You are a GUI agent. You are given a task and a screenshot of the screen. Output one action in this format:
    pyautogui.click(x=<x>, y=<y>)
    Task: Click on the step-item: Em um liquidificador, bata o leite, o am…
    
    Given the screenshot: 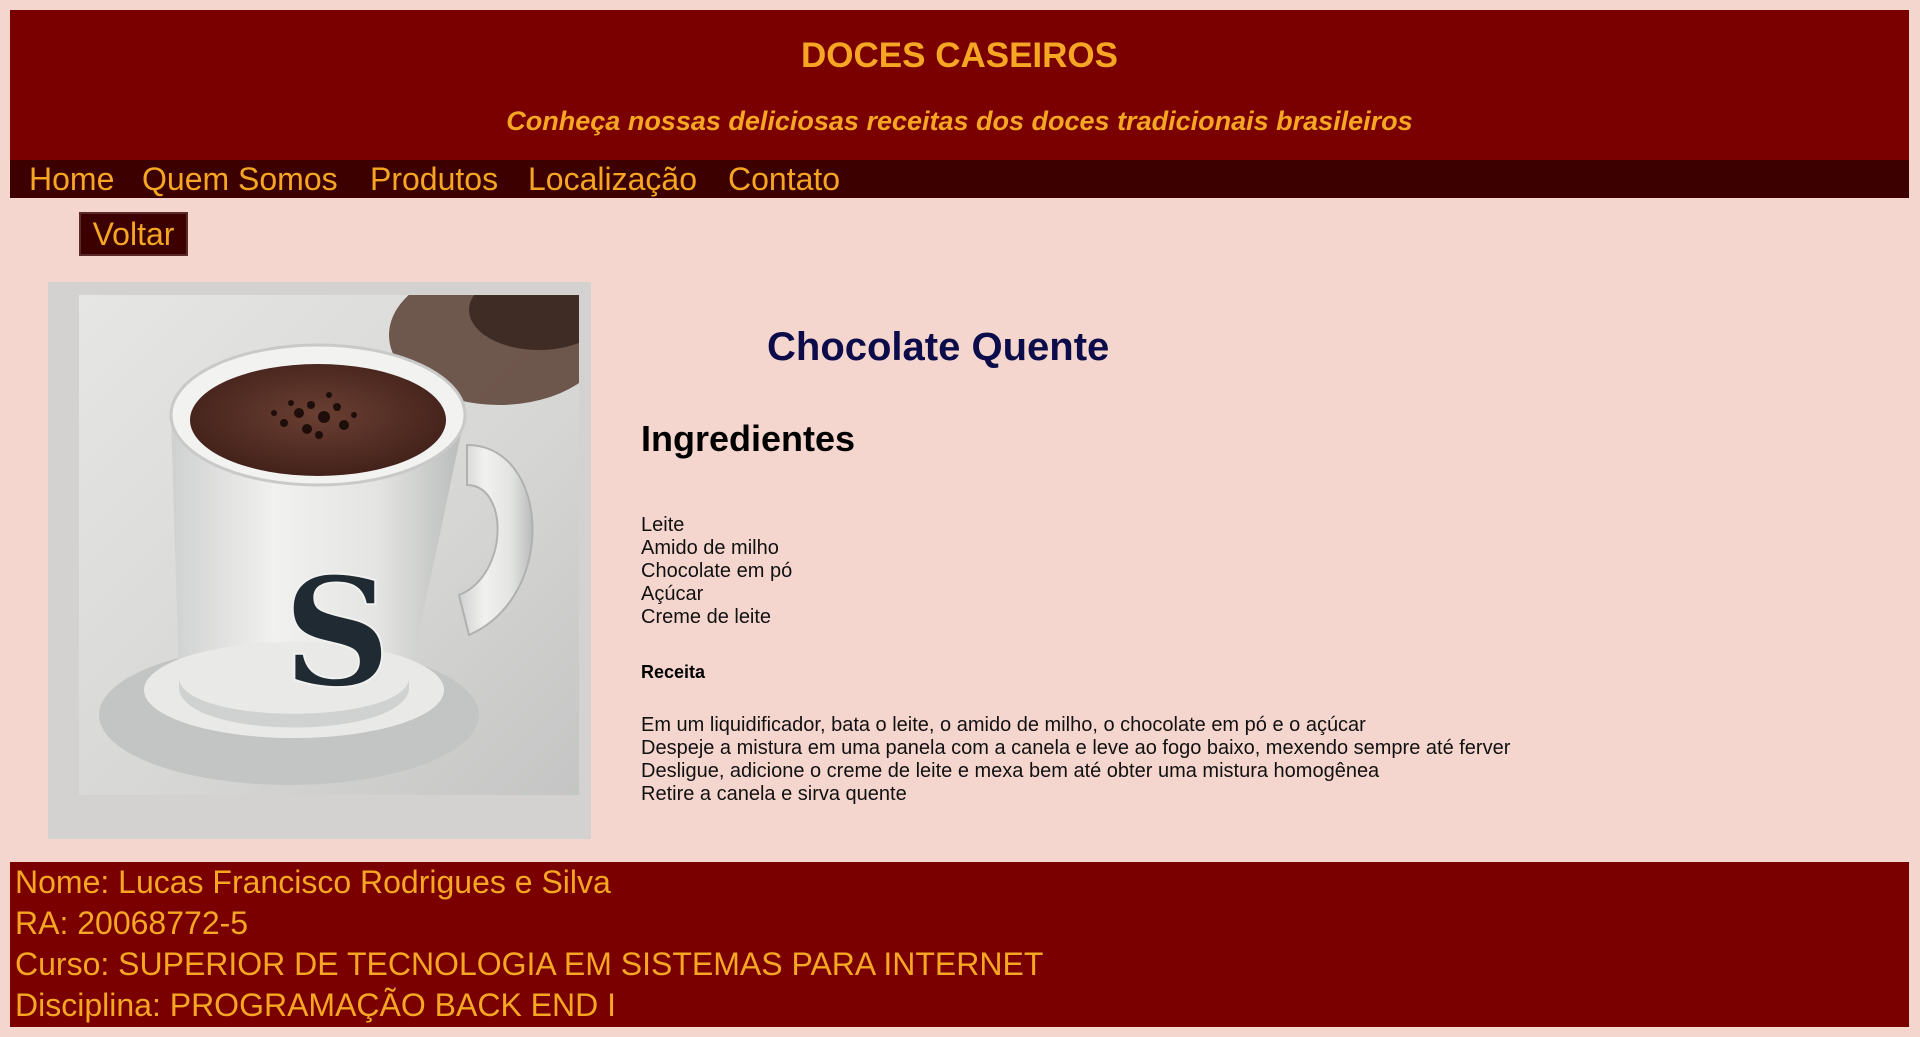 What is the action you would take?
    pyautogui.click(x=1003, y=725)
    